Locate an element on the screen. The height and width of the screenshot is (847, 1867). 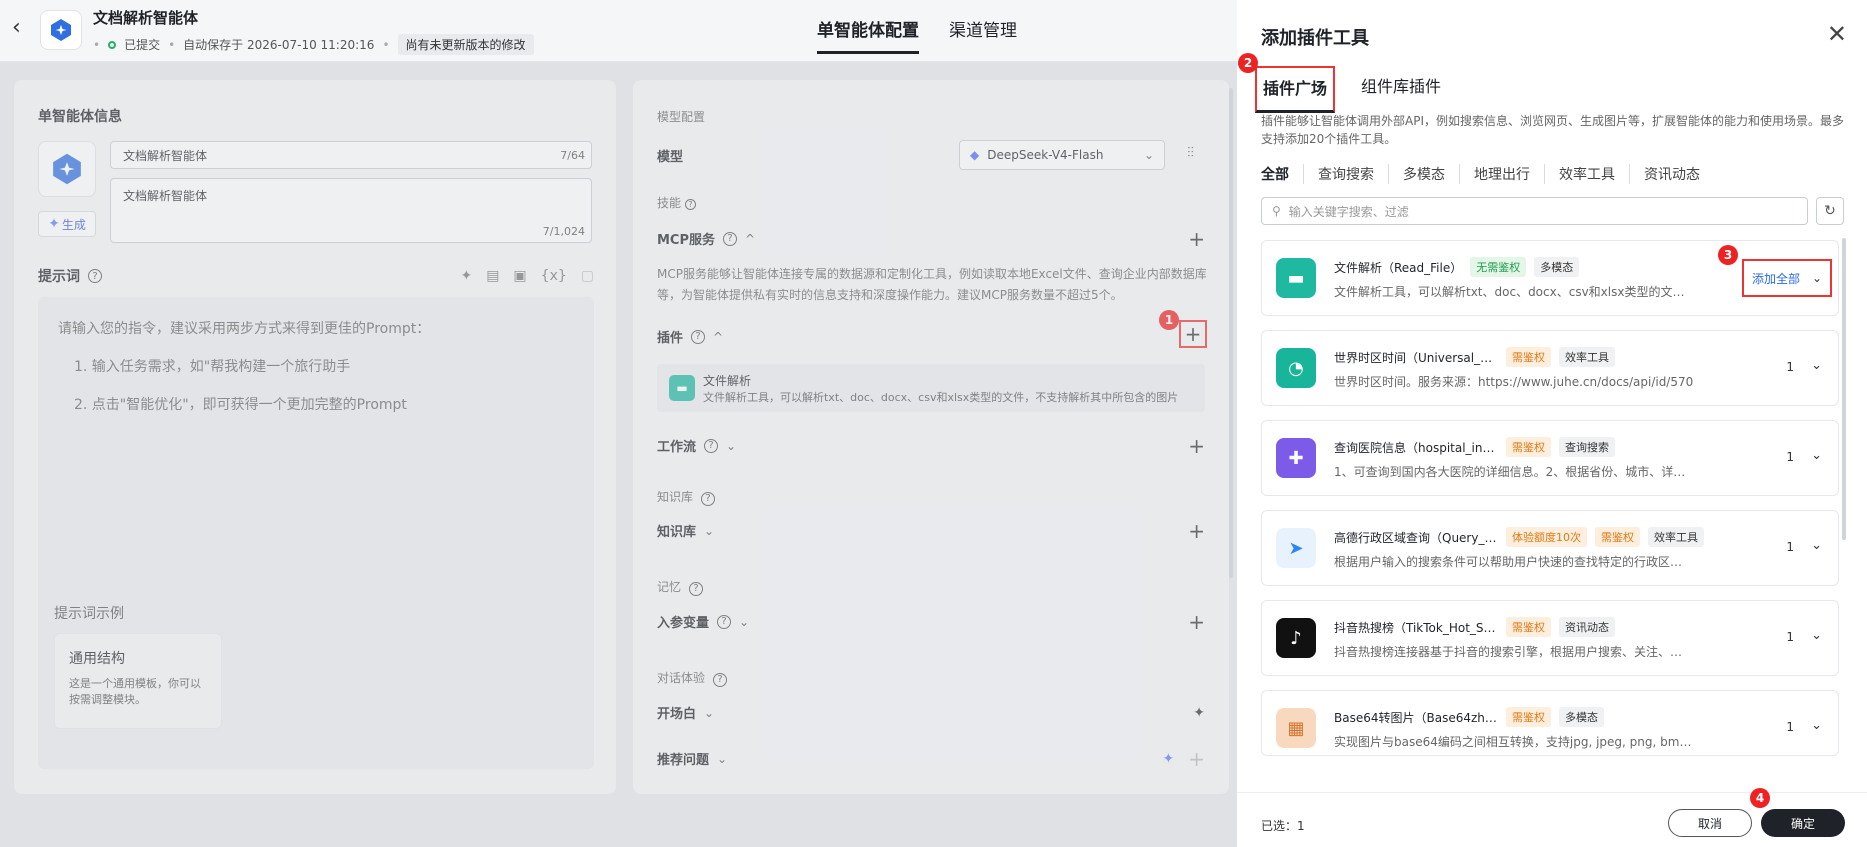
category-travel: 地理出行 is located at coordinates (1501, 174).